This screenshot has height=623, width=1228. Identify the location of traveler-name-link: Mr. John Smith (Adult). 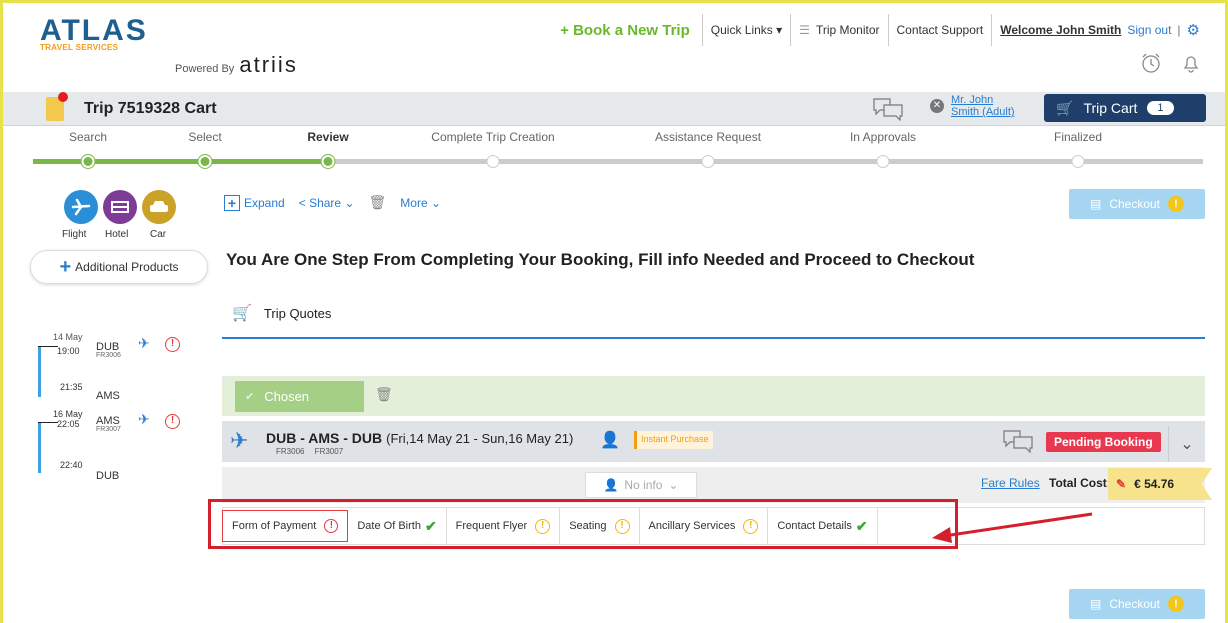
(983, 106).